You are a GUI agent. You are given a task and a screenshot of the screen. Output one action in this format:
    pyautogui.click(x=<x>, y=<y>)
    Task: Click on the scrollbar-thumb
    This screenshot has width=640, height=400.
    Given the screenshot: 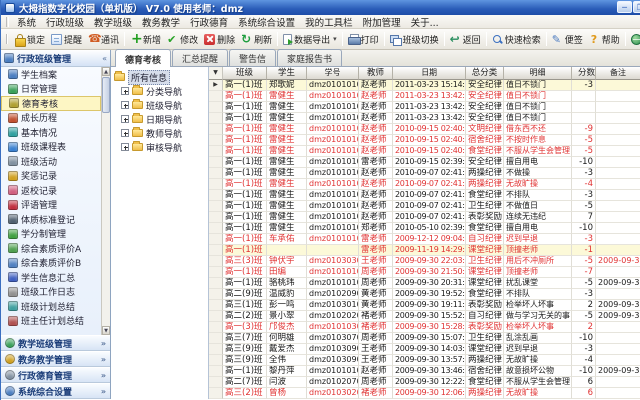 What is the action you would take?
    pyautogui.click(x=106, y=95)
    